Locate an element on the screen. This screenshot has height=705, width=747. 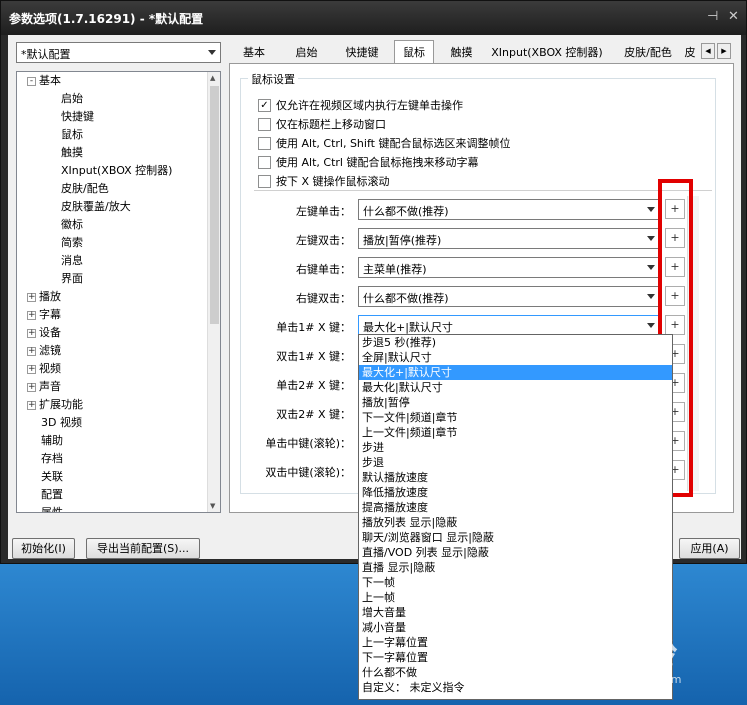
apply-button: 应用(A) is located at coordinates (709, 548).